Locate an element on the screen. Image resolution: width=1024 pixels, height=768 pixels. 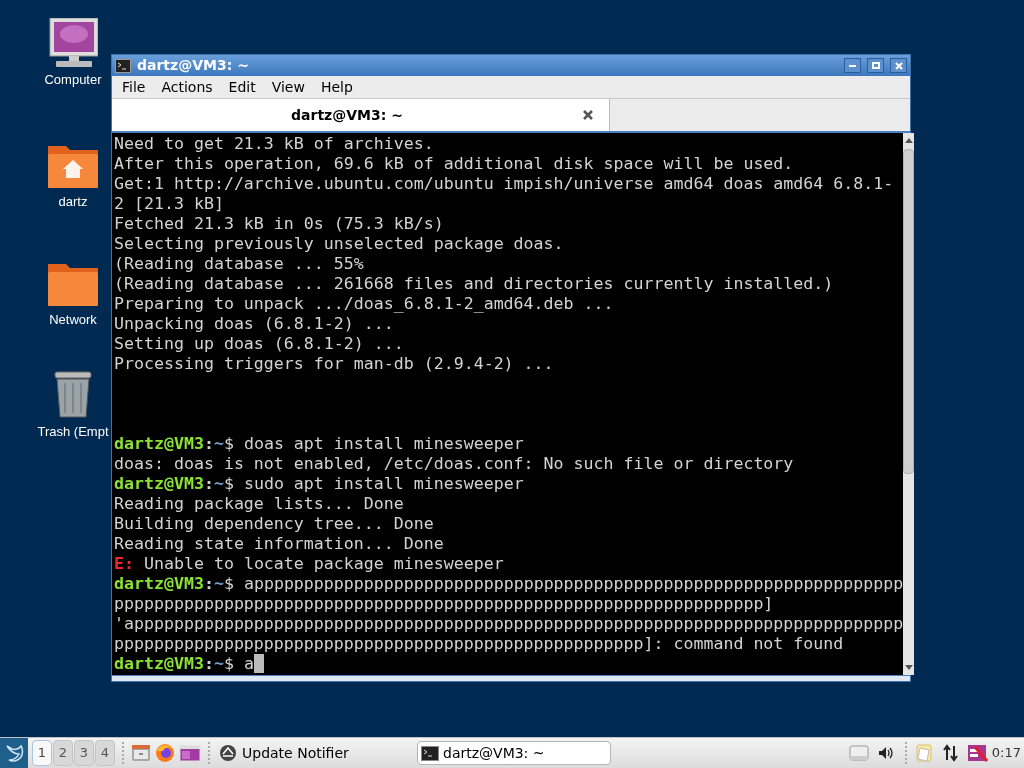
maximize-icon is located at coordinates (875, 65).